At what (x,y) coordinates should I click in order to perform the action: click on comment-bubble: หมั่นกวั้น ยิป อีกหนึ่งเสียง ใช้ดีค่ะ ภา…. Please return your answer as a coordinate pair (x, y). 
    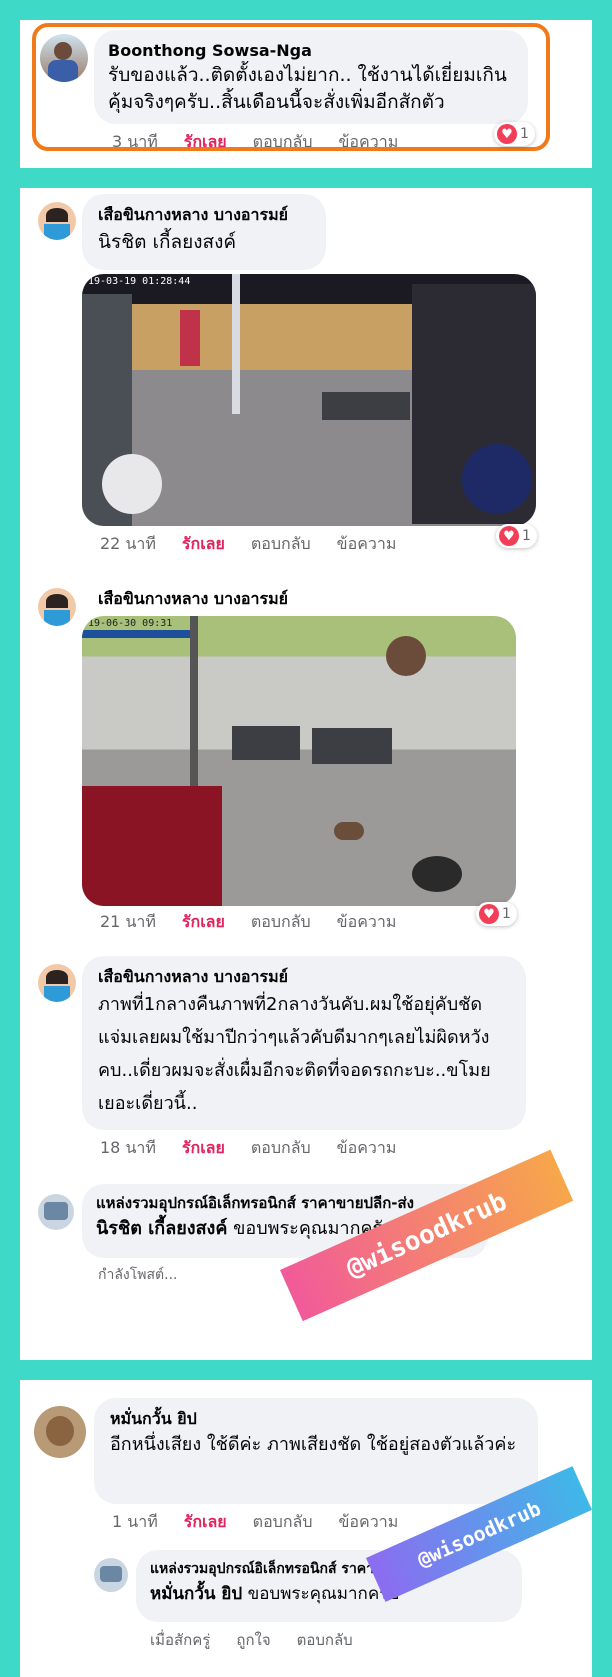
    Looking at the image, I should click on (316, 1451).